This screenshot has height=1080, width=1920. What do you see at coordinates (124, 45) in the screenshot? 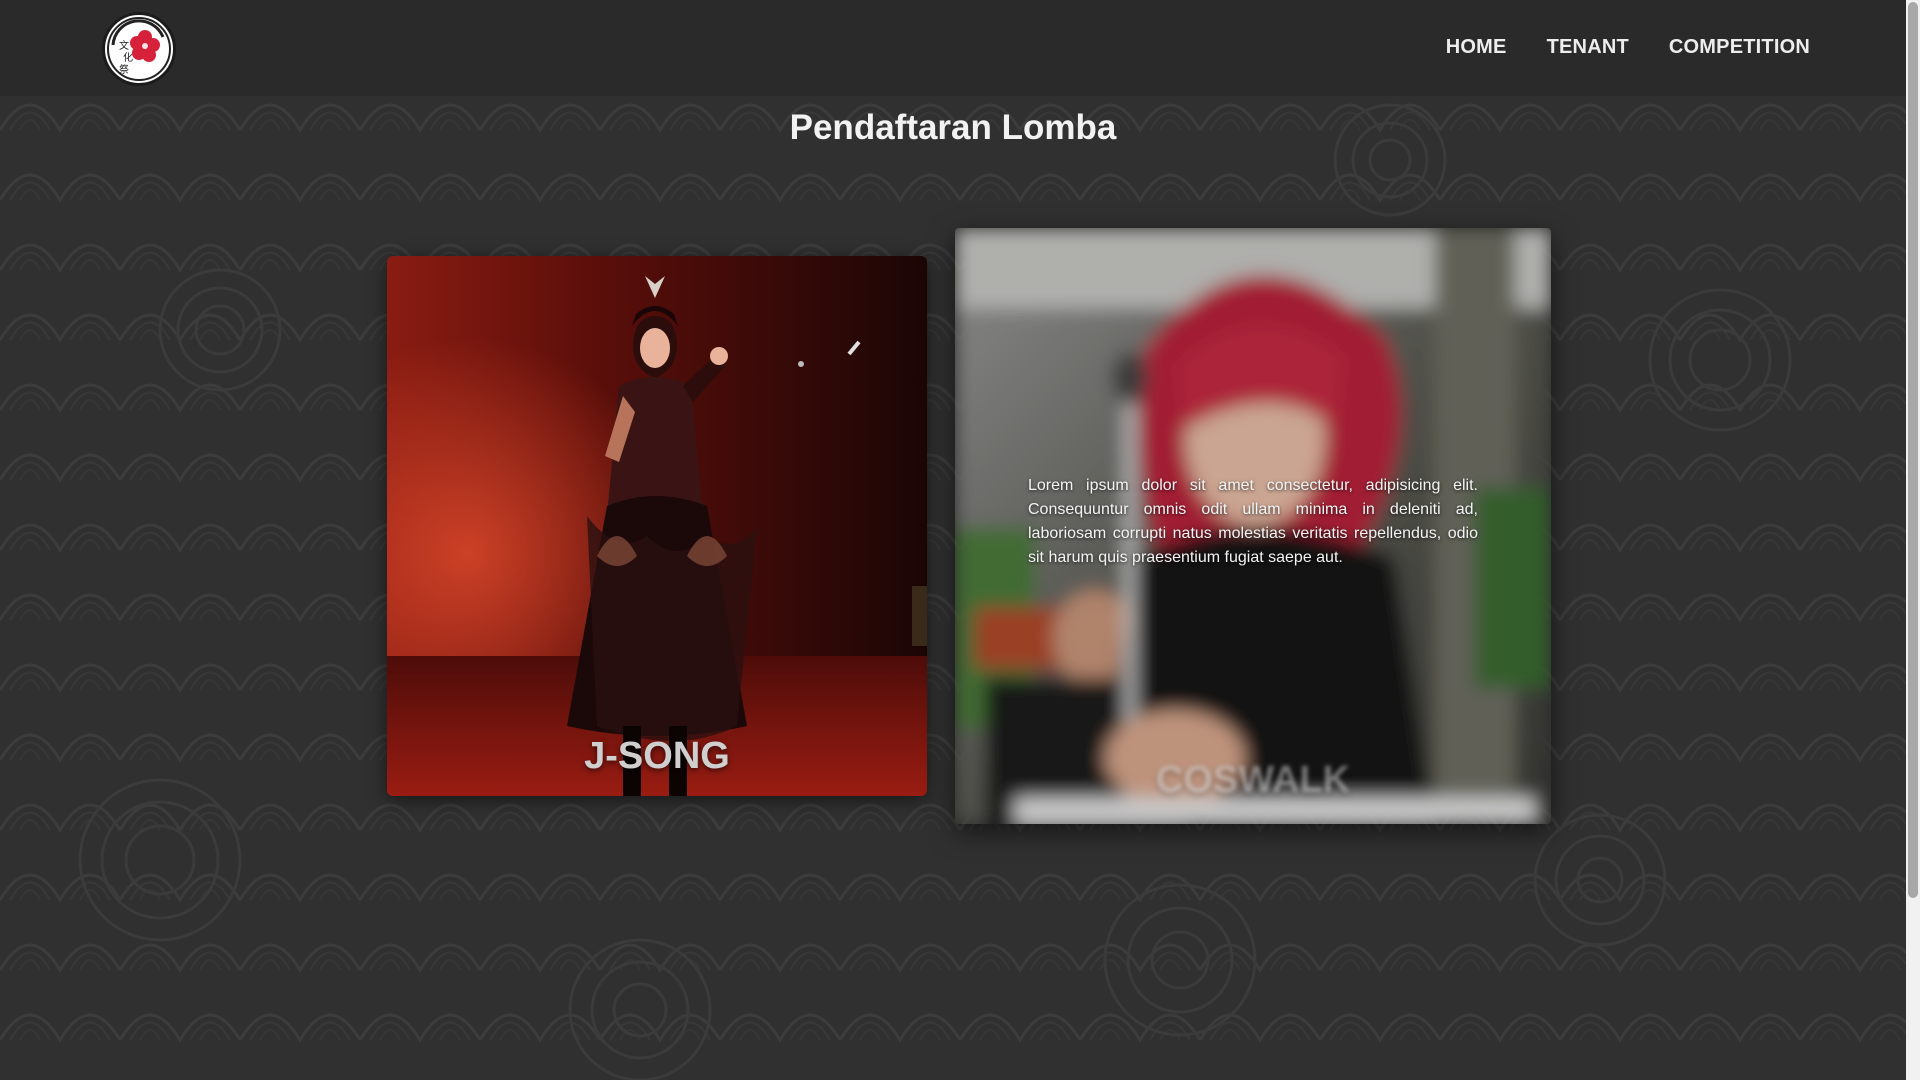
I see `svg-text: 文` at bounding box center [124, 45].